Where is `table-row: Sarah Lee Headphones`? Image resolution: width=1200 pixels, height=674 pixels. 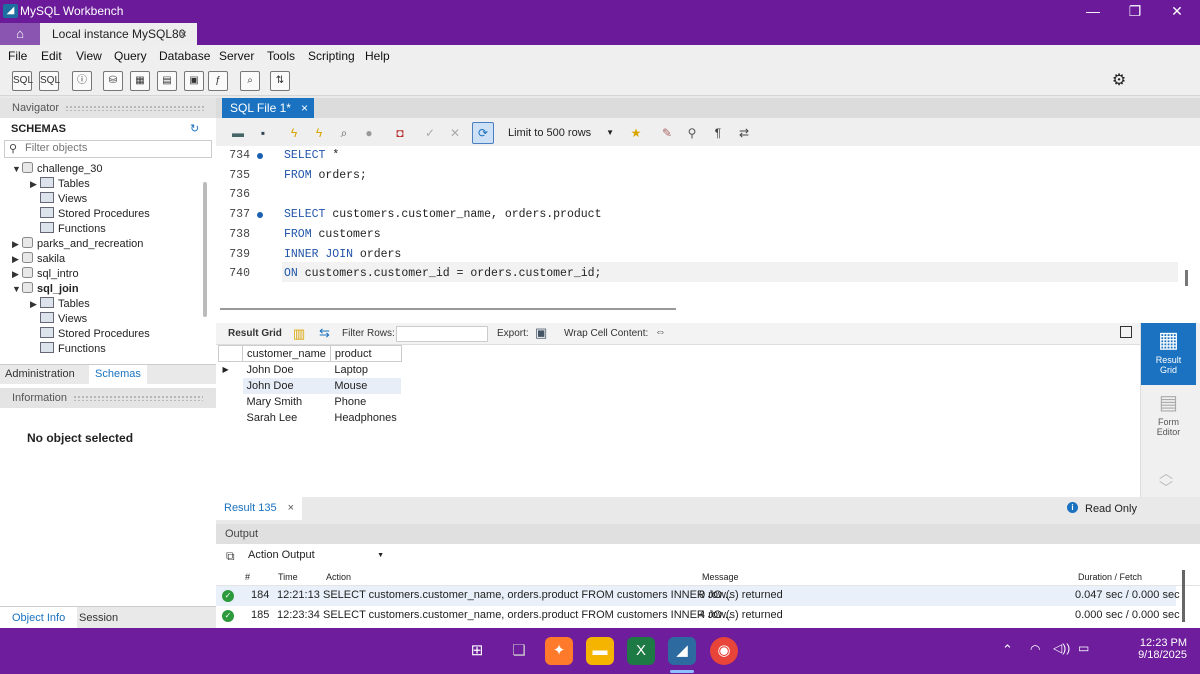 table-row: Sarah Lee Headphones is located at coordinates (310, 418).